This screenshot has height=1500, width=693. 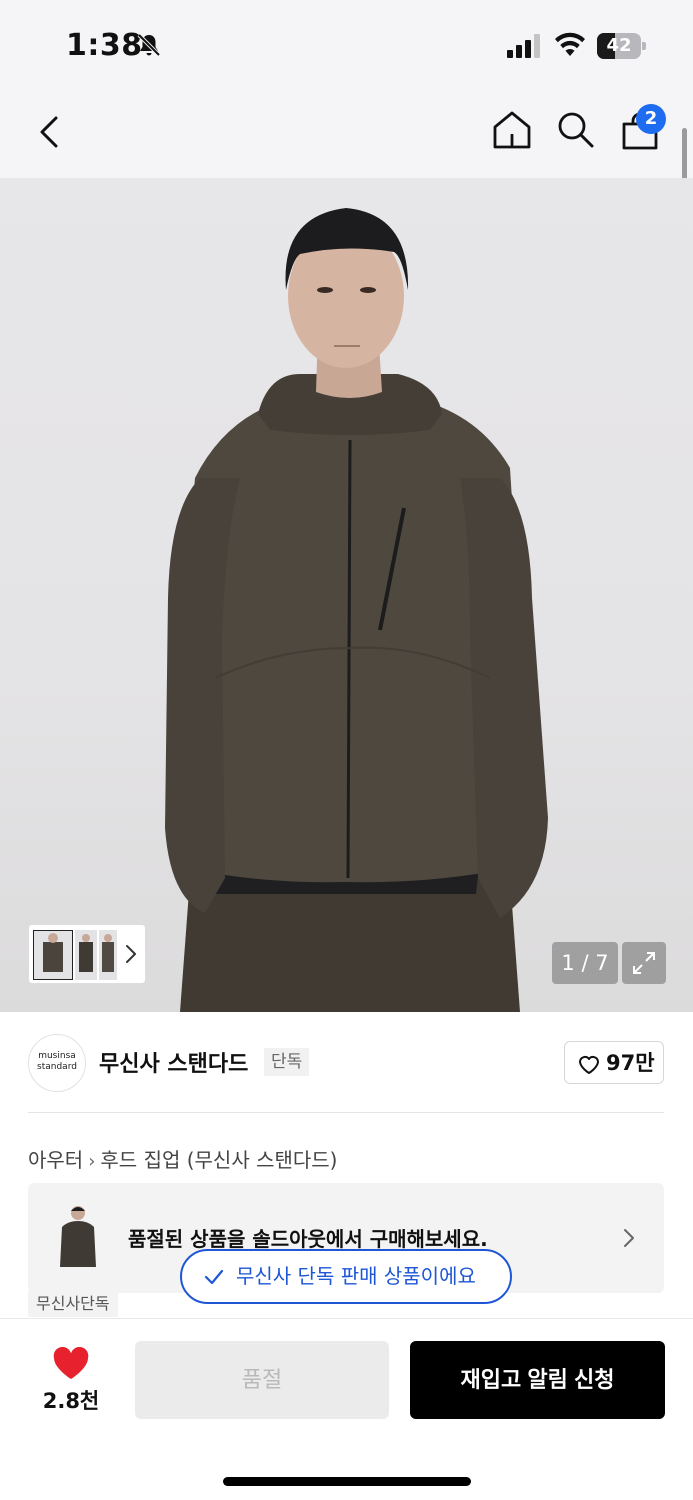 I want to click on check-icon, so click(x=214, y=1277).